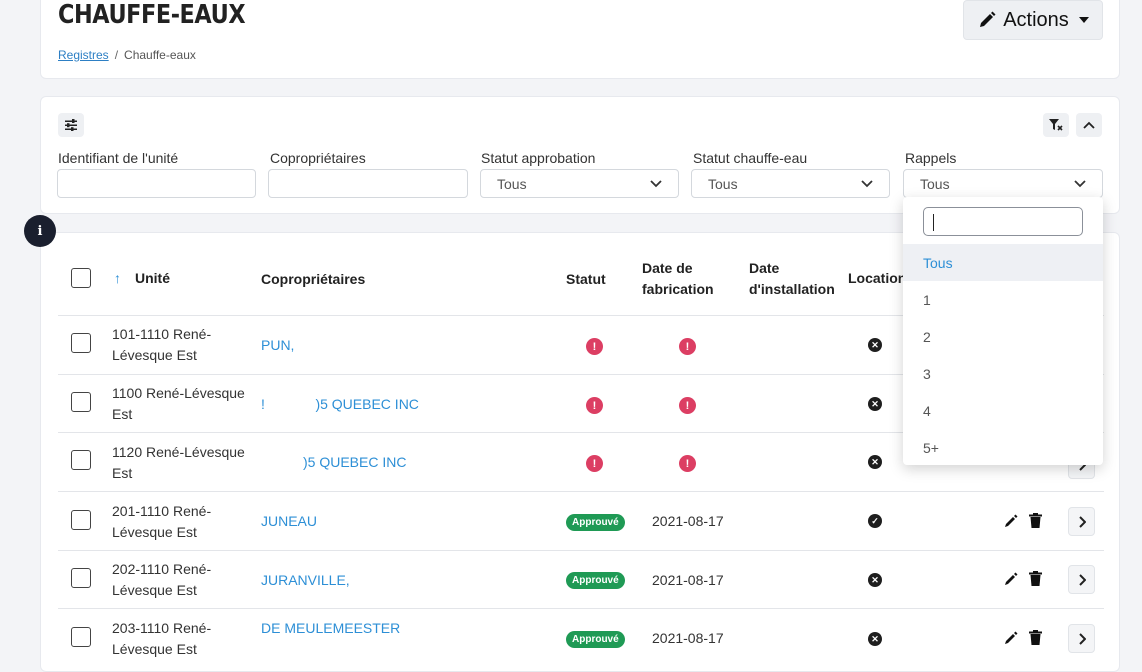  Describe the element at coordinates (875, 521) in the screenshot. I see `location-check-icon: ✓` at that location.